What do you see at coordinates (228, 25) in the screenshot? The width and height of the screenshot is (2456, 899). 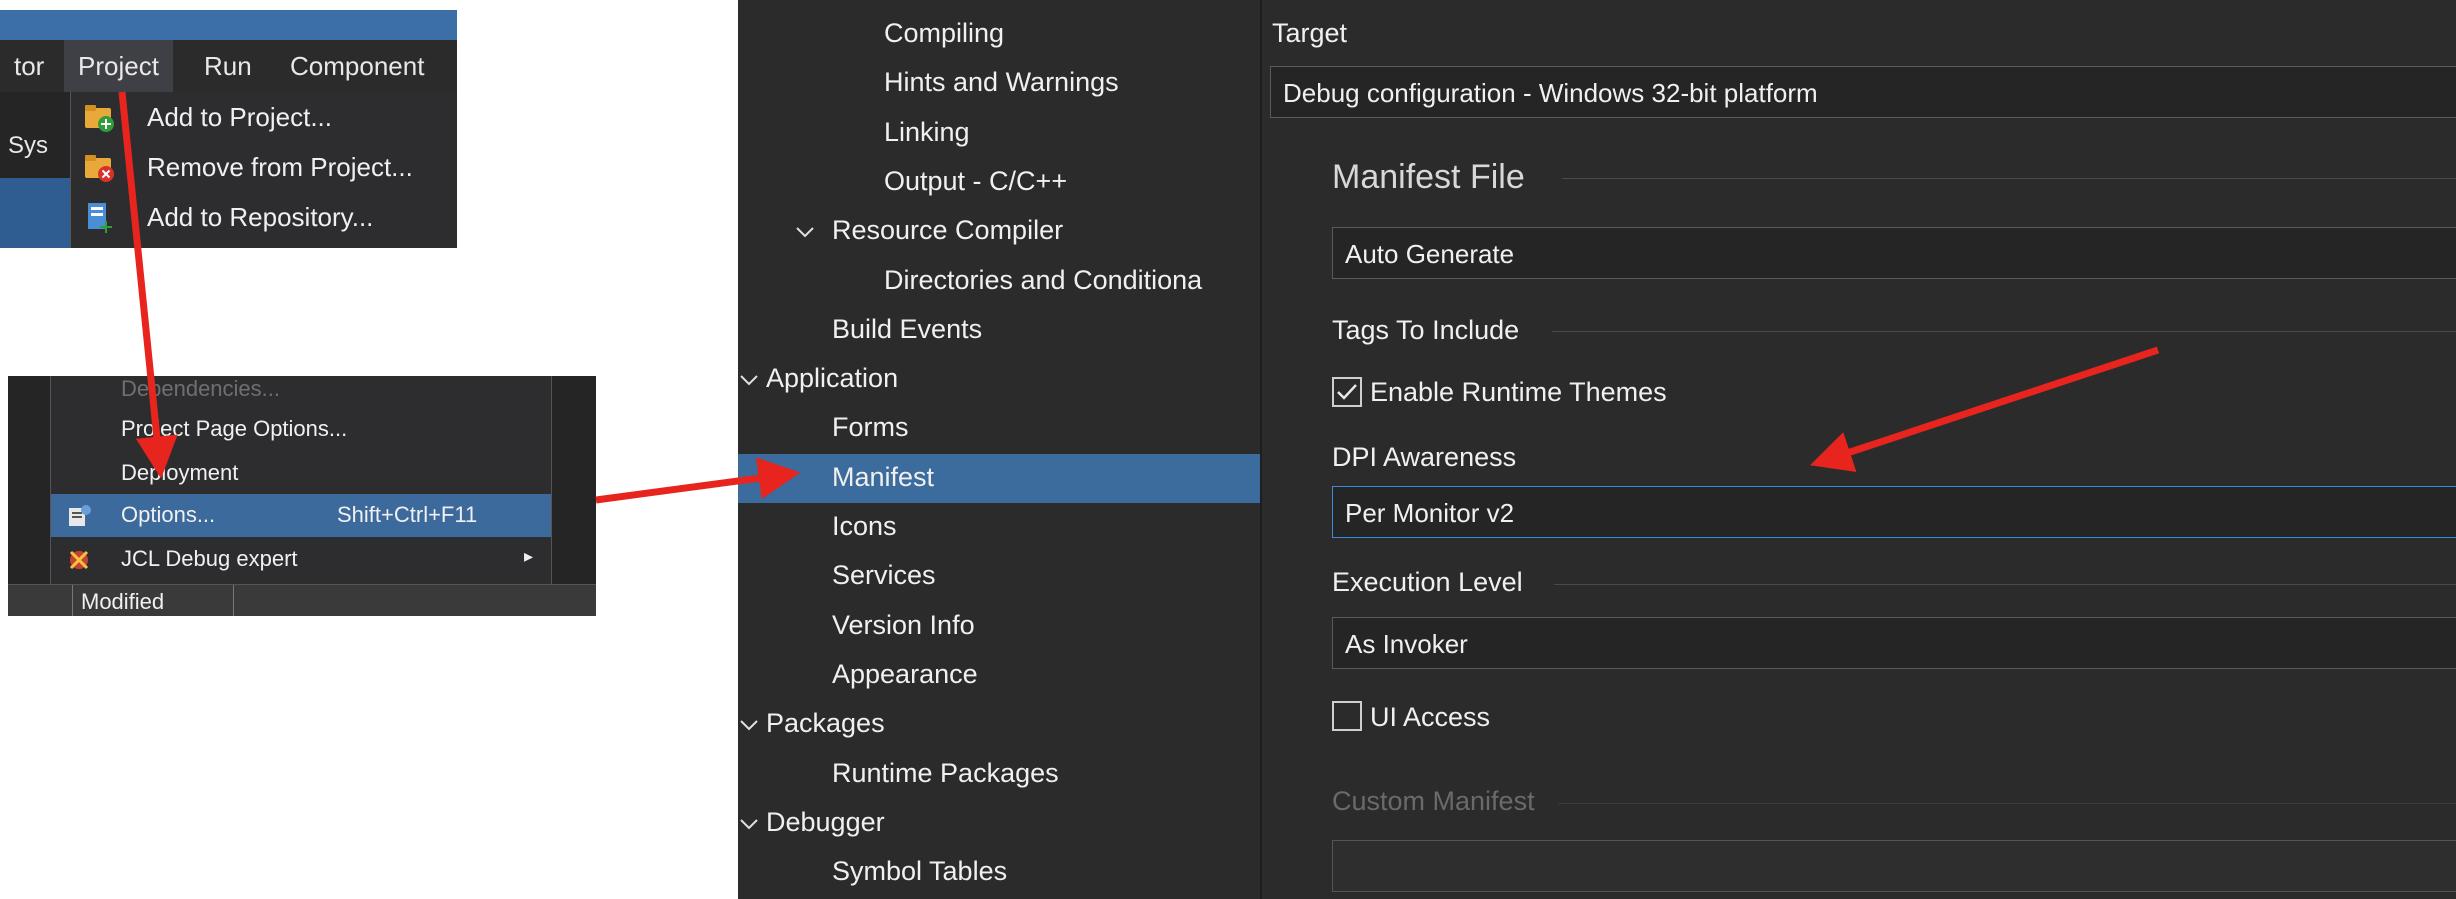 I see `title-strip` at bounding box center [228, 25].